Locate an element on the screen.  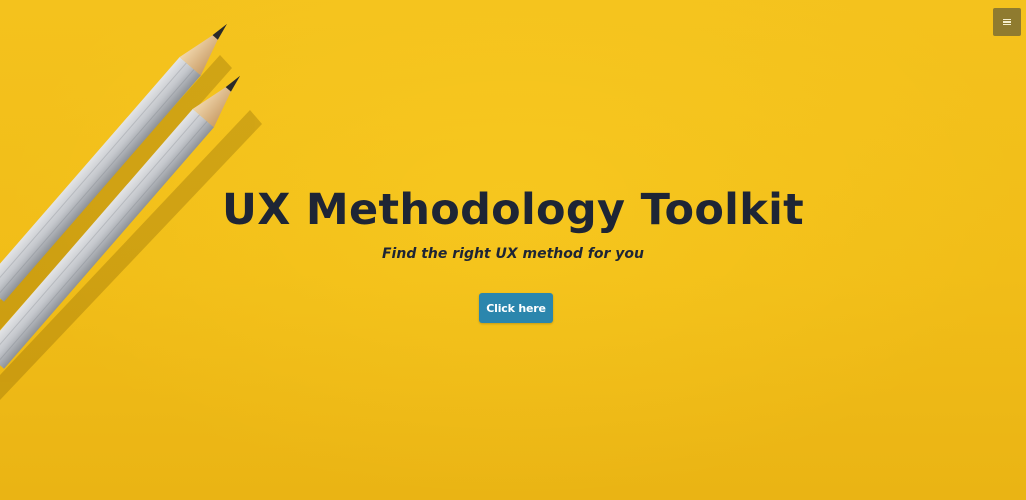
page-title: UX Methodology Toolkit is located at coordinates (513, 210).